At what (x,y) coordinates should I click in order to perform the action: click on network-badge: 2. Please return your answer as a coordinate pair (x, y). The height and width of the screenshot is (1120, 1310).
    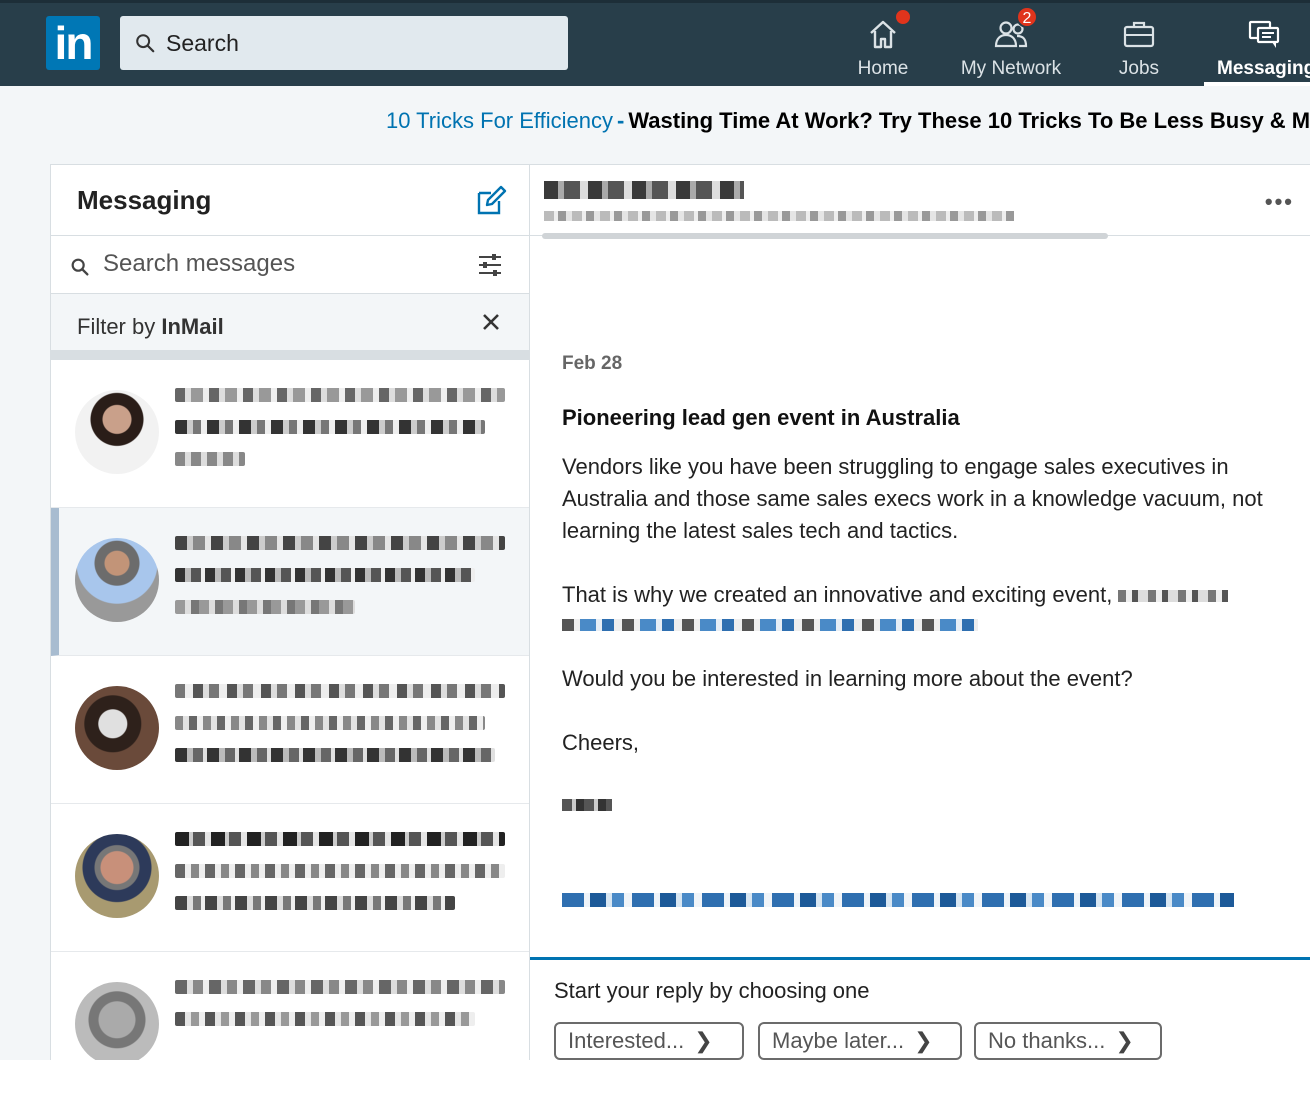
    Looking at the image, I should click on (1027, 17).